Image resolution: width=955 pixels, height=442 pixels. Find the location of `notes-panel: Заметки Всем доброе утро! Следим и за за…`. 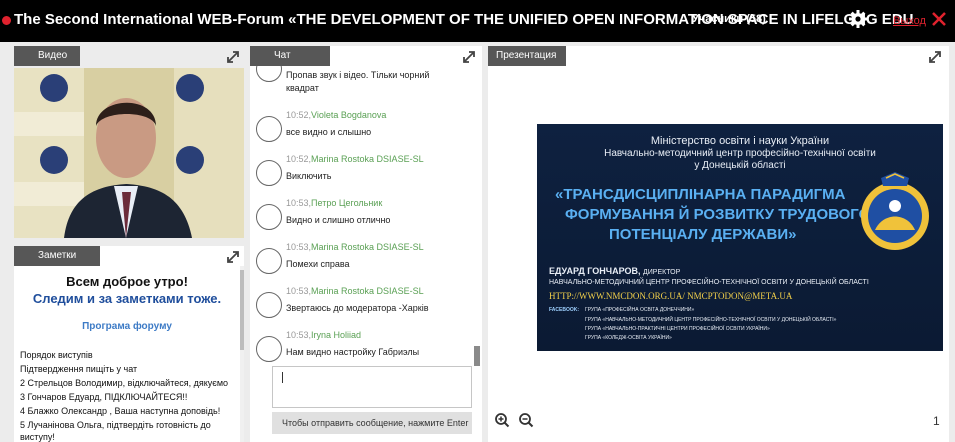

notes-panel: Заметки Всем доброе утро! Следим и за за… is located at coordinates (129, 344).